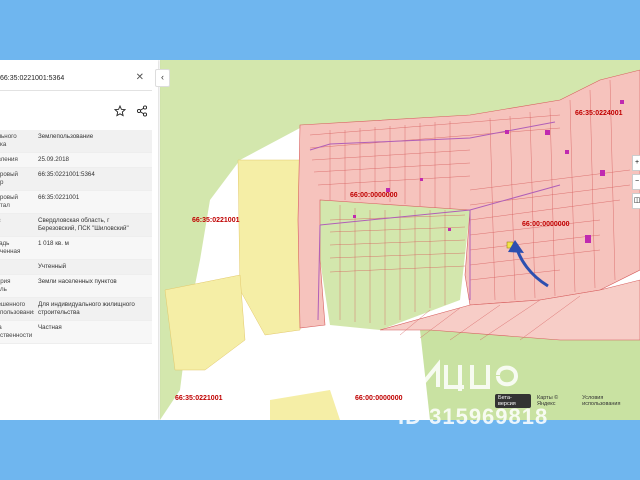 This screenshot has width=640, height=480. Describe the element at coordinates (16, 331) in the screenshot. I see `row-key: ма ственности` at that location.